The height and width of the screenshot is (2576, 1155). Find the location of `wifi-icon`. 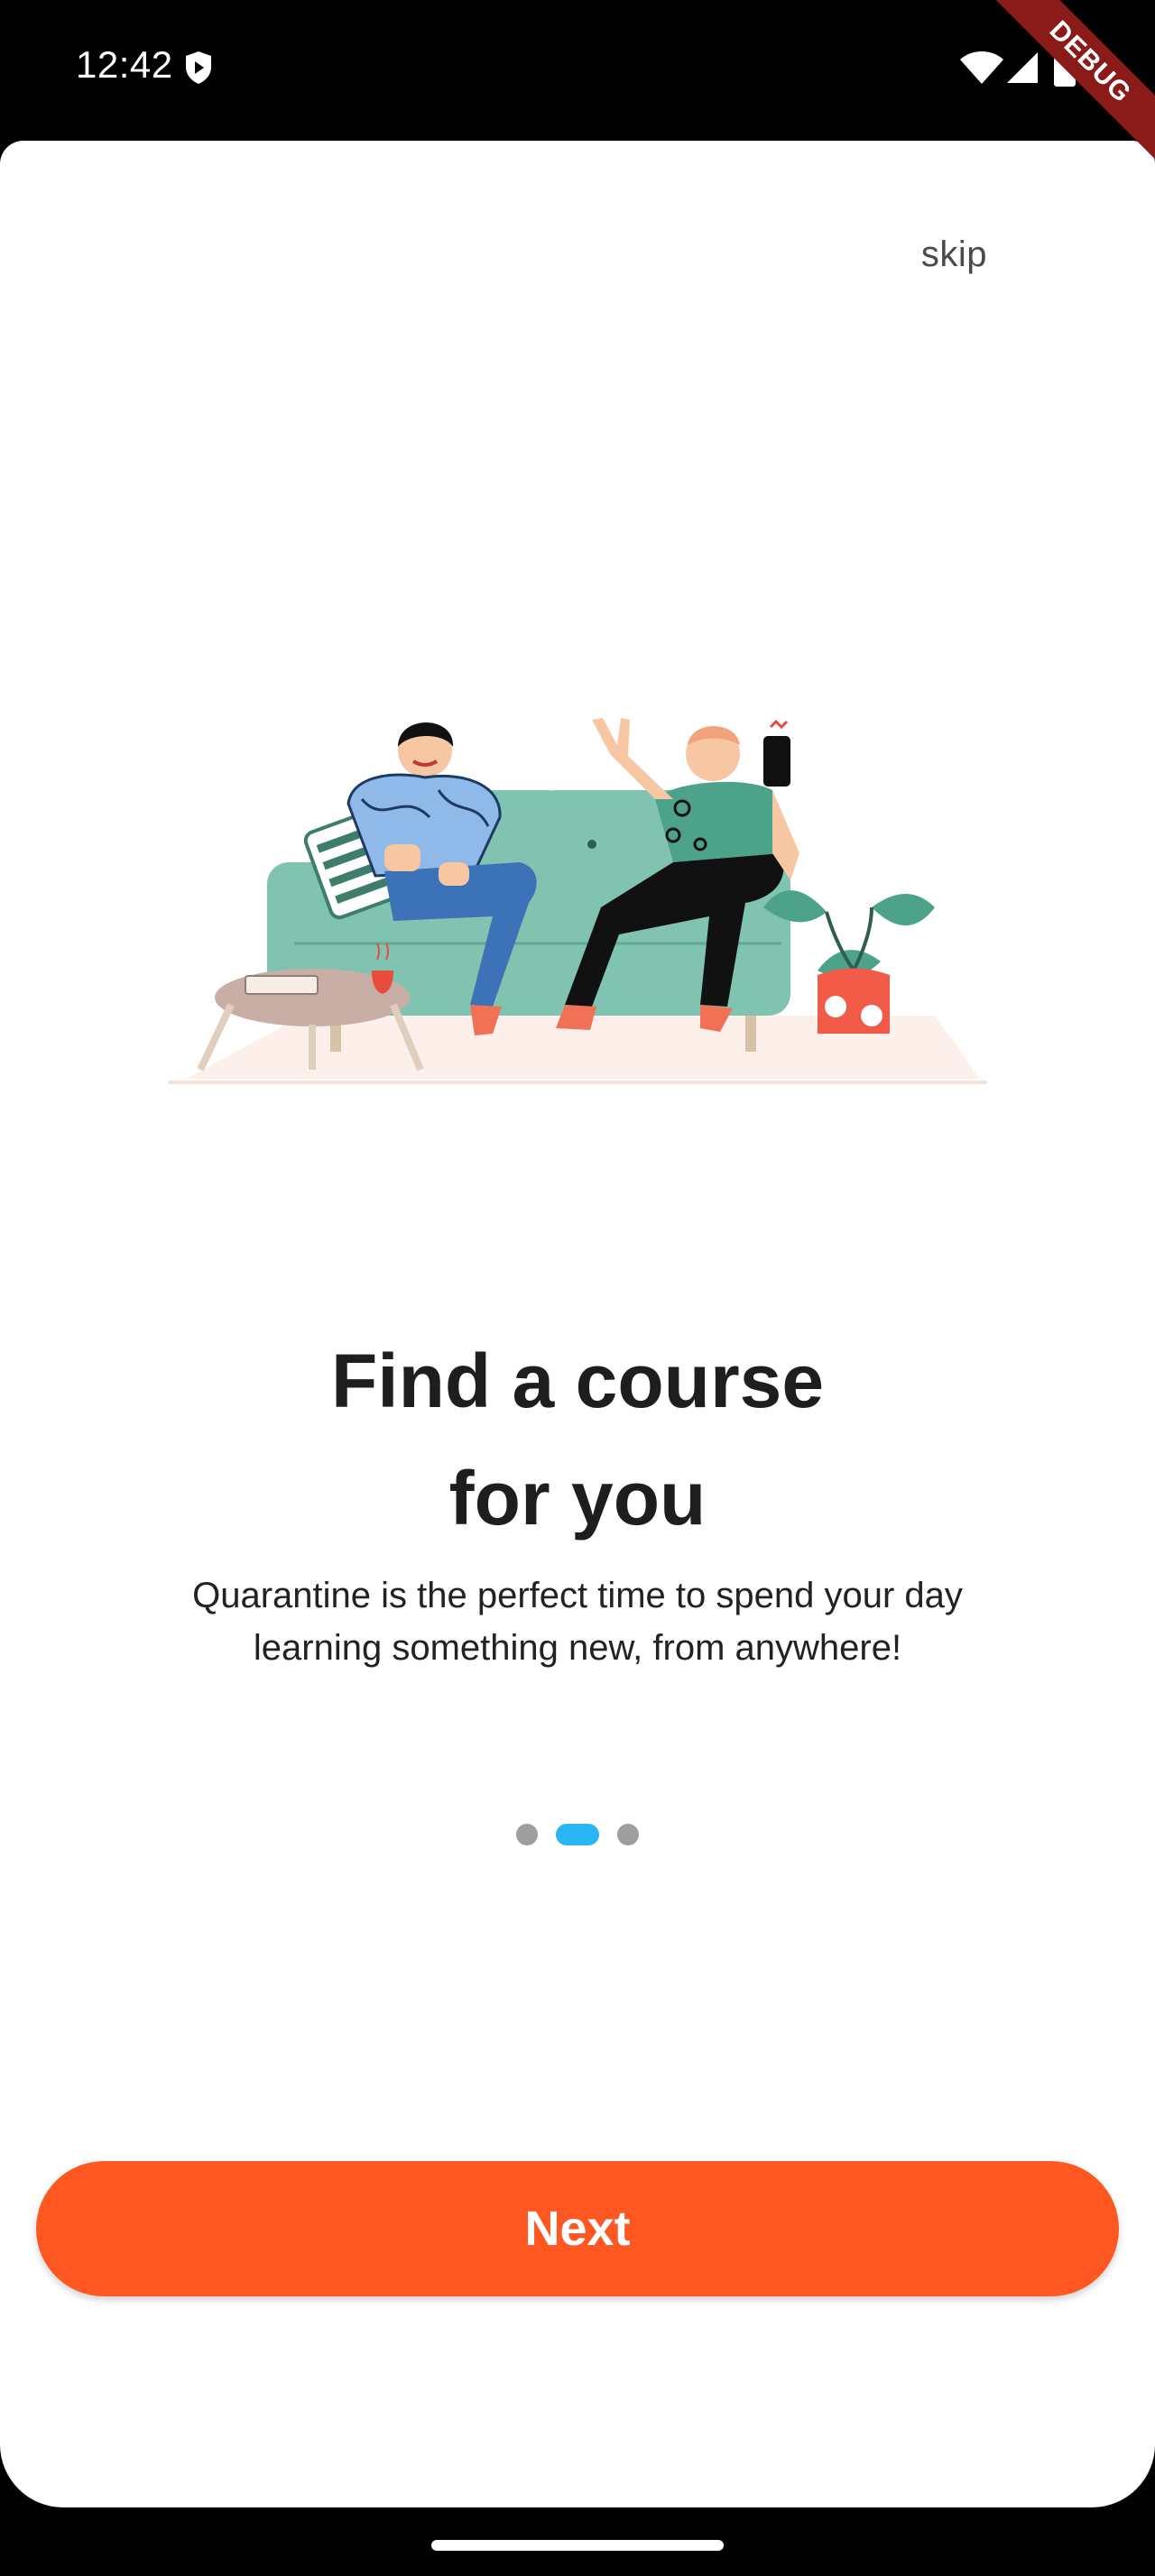

wifi-icon is located at coordinates (981, 68).